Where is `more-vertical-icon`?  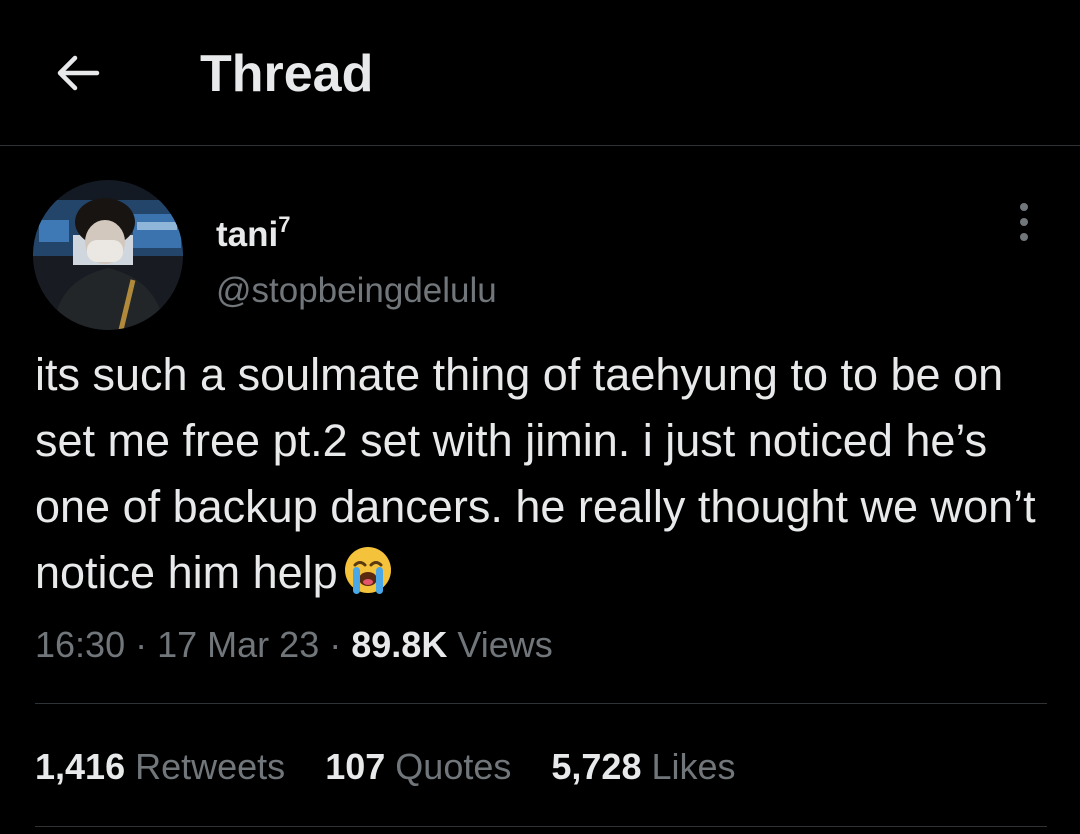 more-vertical-icon is located at coordinates (1024, 222).